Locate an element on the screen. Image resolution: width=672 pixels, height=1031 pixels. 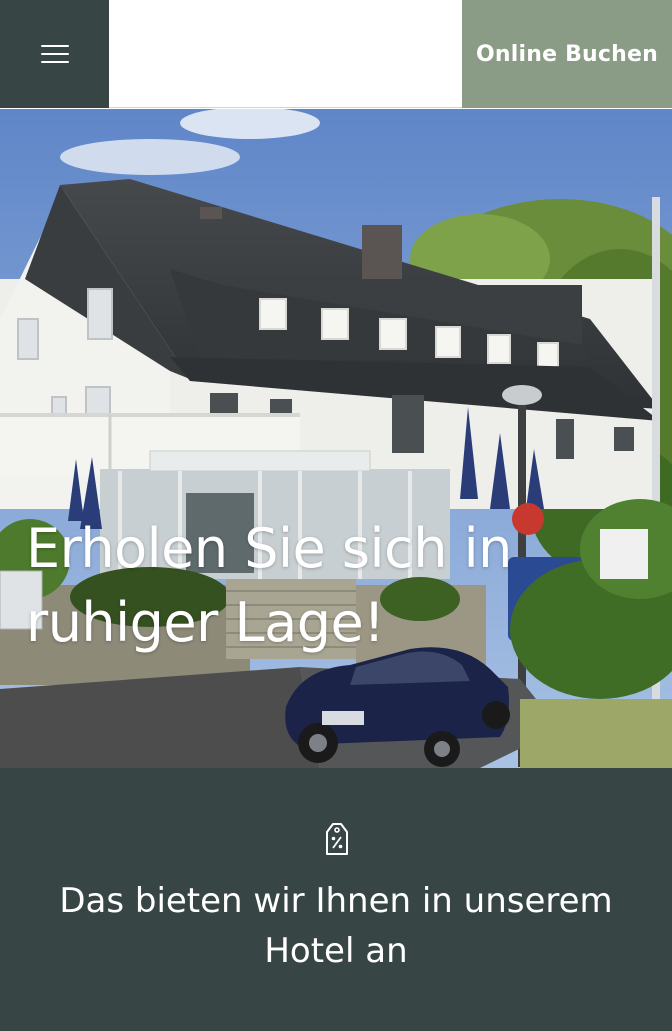
site-header: Online Buchen is located at coordinates (336, 54).